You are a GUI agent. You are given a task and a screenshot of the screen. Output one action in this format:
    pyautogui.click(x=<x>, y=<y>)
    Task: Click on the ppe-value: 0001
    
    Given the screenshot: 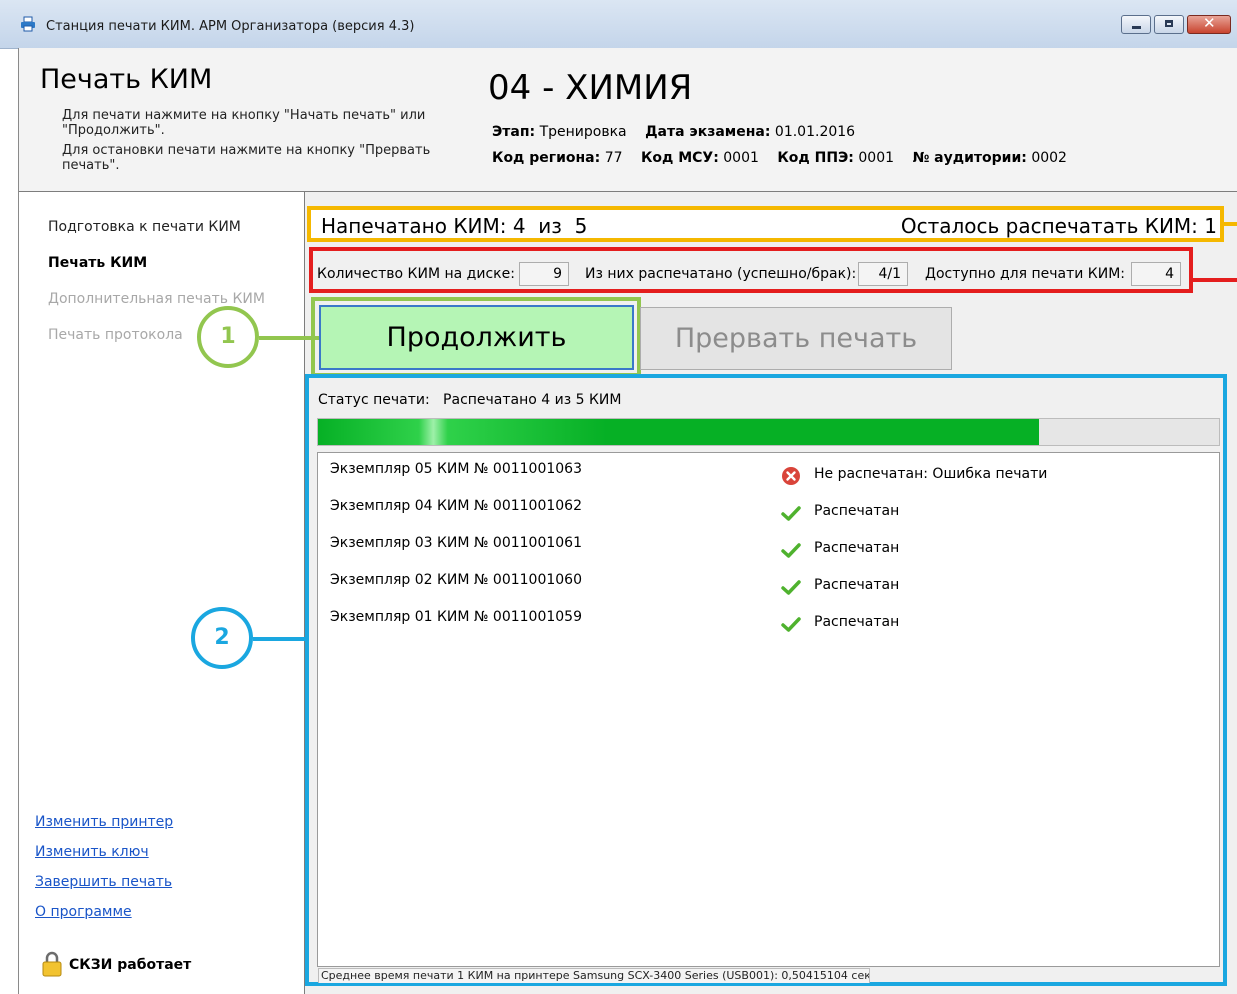 What is the action you would take?
    pyautogui.click(x=876, y=158)
    